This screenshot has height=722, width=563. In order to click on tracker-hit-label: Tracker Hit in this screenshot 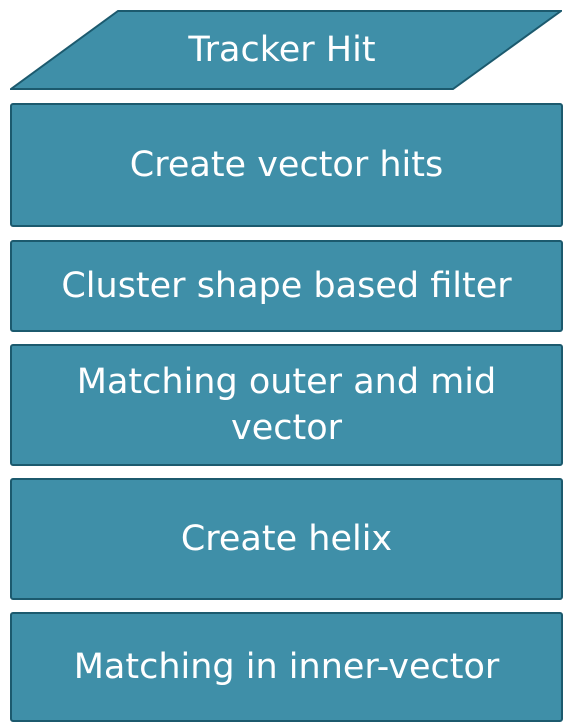, I will do `click(282, 50)`.